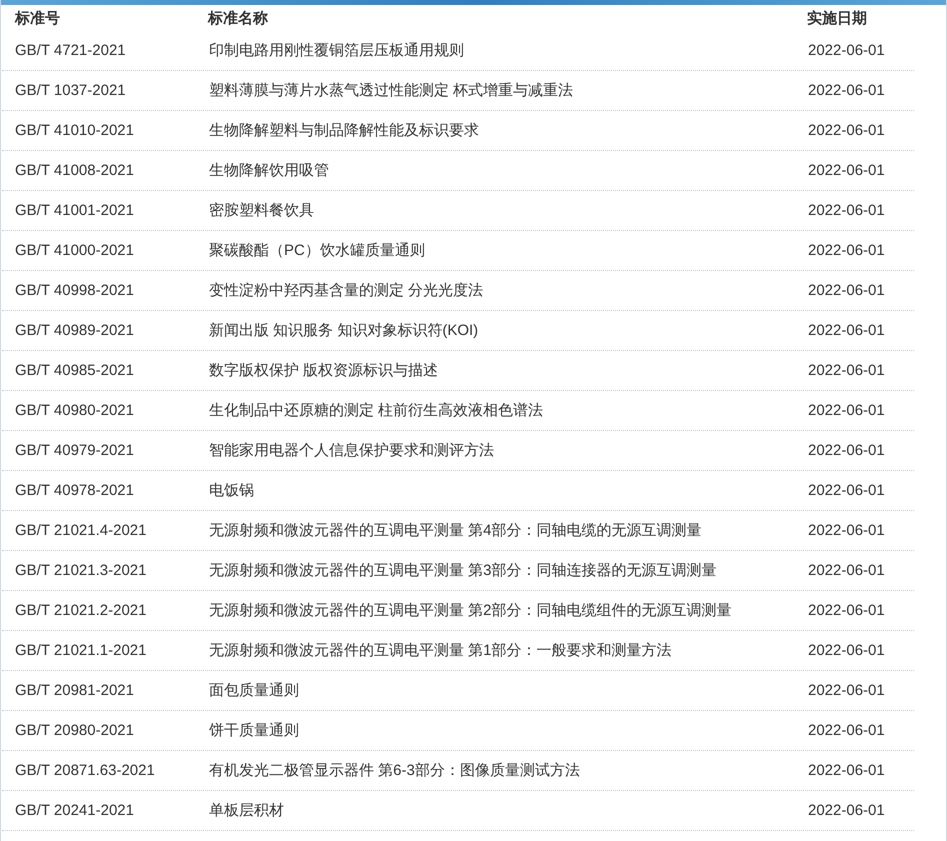 The width and height of the screenshot is (947, 841). Describe the element at coordinates (317, 250) in the screenshot. I see `table-cell-text: 聚碳酸酯（PC）饮水罐质量通则` at that location.